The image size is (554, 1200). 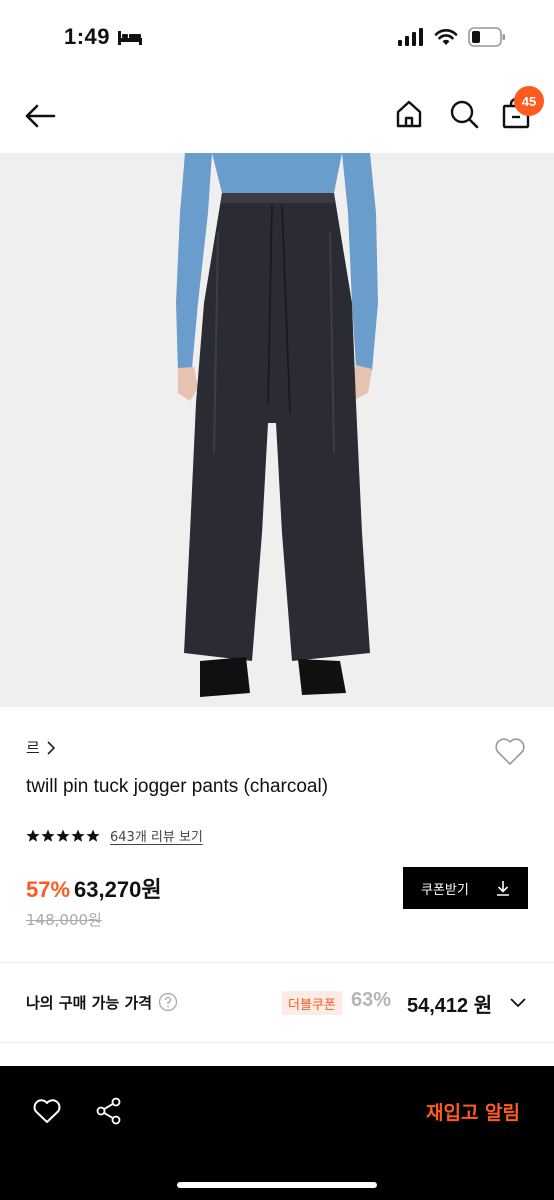 What do you see at coordinates (277, 38) in the screenshot?
I see `status-bar: 1:49` at bounding box center [277, 38].